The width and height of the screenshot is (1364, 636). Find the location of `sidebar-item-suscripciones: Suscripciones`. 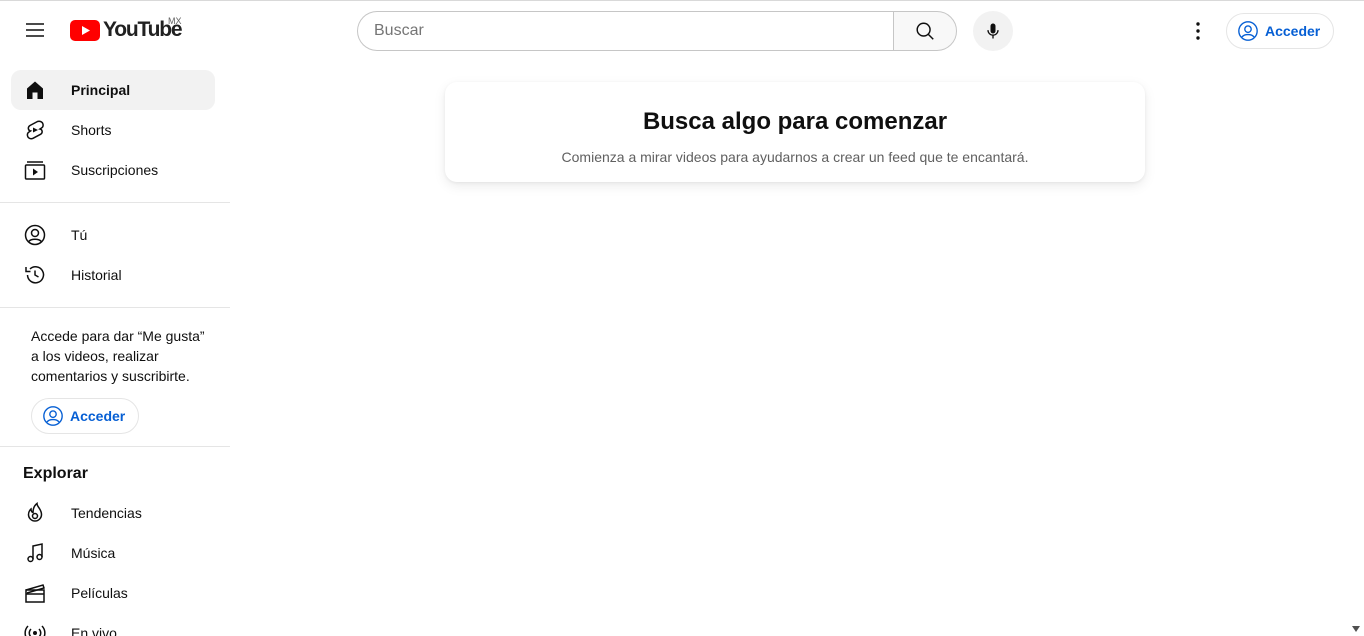

sidebar-item-suscripciones: Suscripciones is located at coordinates (113, 170).